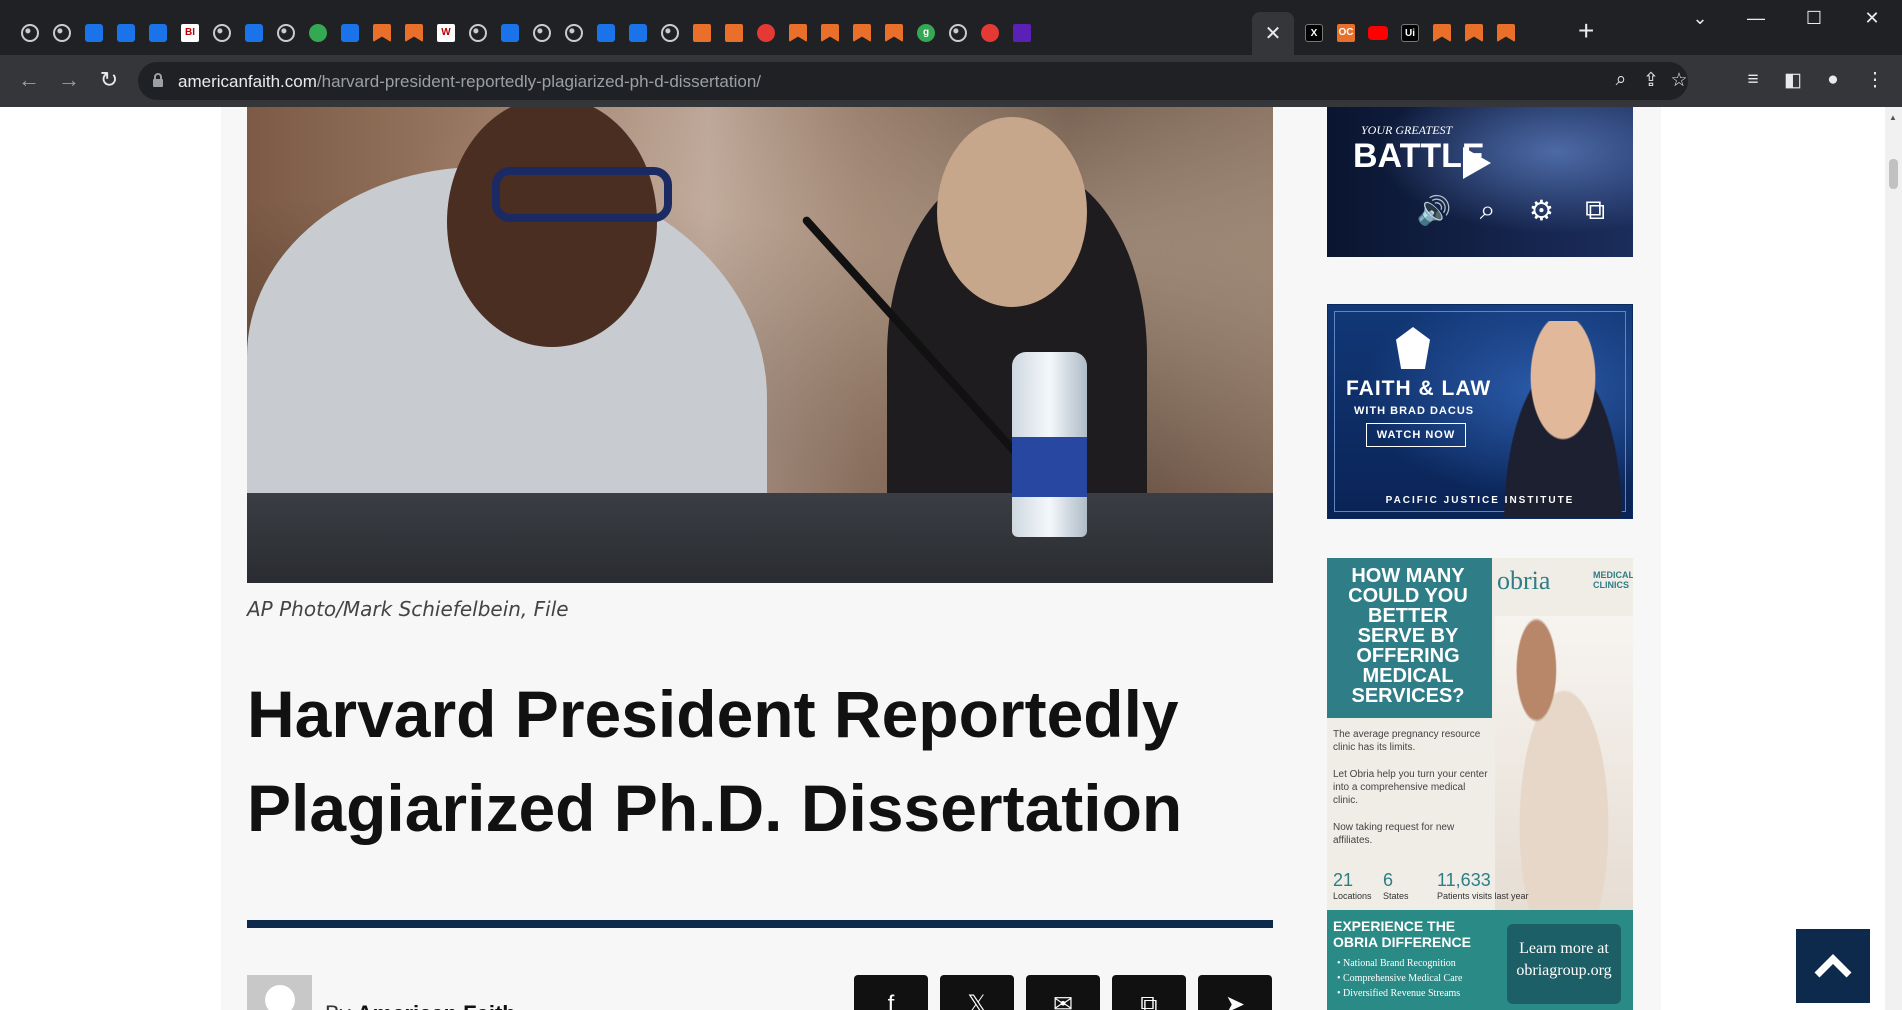 The image size is (1902, 1010). I want to click on close-window-button: ✕, so click(1872, 18).